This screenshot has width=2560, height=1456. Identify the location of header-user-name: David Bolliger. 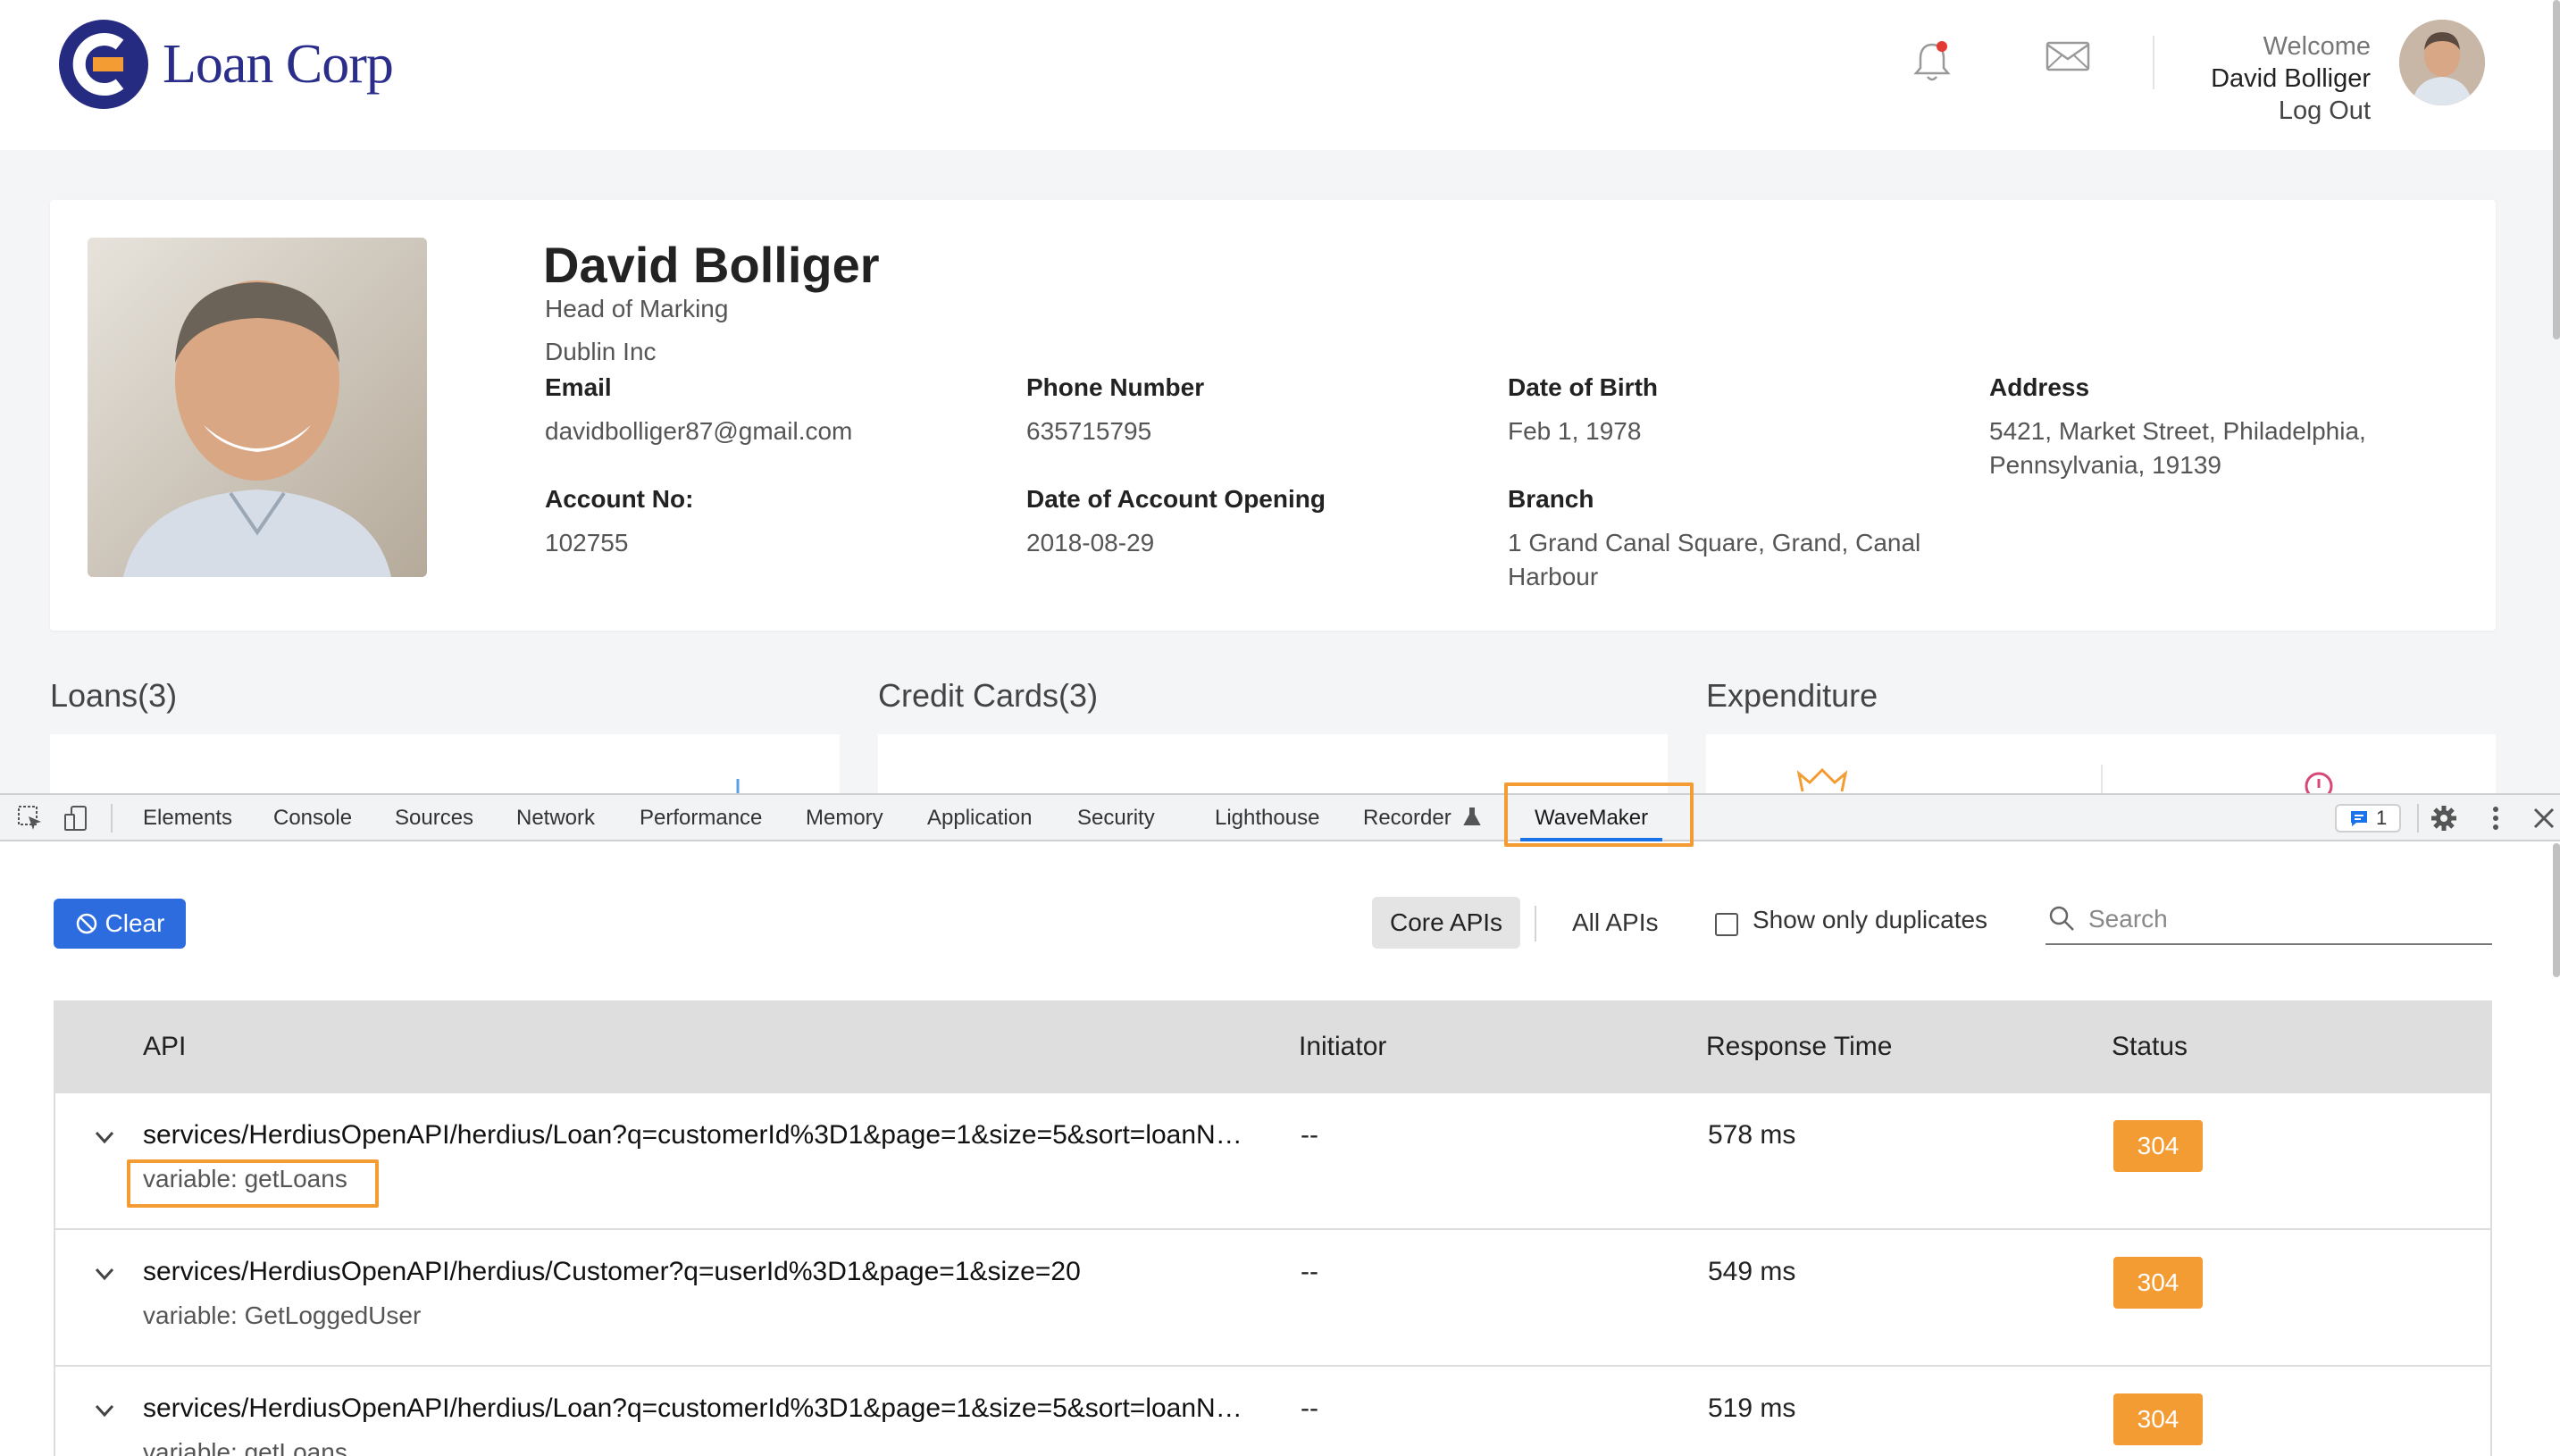
(2291, 78).